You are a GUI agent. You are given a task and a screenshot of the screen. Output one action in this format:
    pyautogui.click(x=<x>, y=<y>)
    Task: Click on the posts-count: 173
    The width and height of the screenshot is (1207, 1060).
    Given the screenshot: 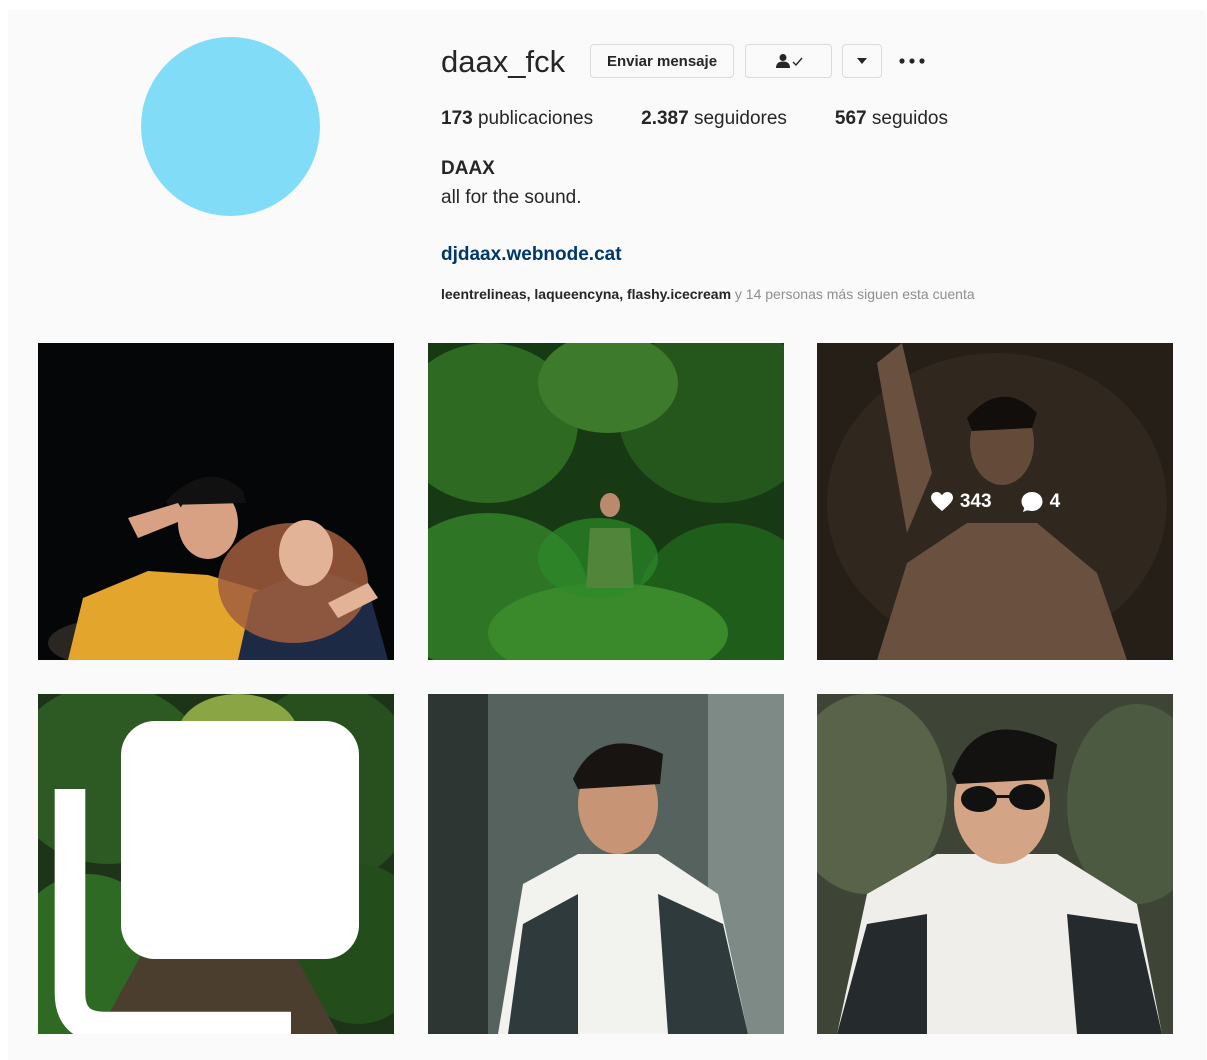 What is the action you would take?
    pyautogui.click(x=457, y=118)
    